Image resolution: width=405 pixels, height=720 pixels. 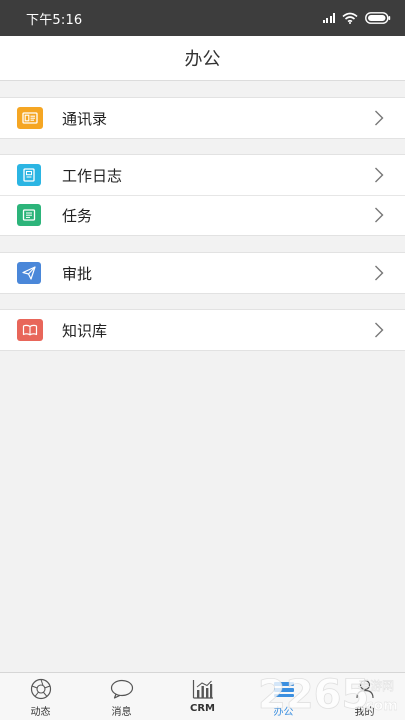 I want to click on menu-item-label: 任务, so click(x=77, y=215).